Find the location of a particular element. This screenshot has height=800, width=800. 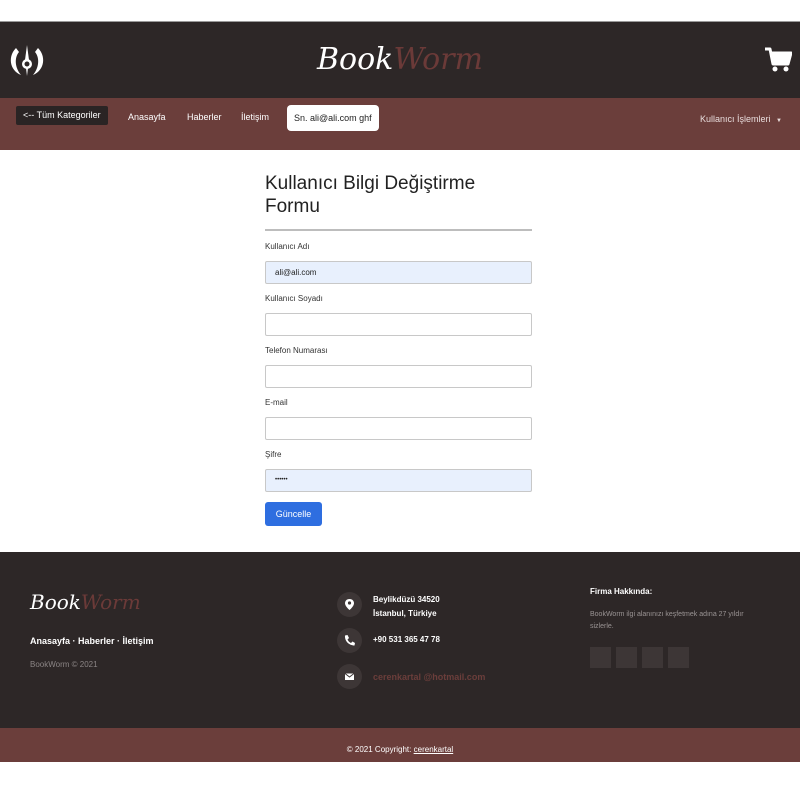

brand-part2: Worm is located at coordinates (438, 59).